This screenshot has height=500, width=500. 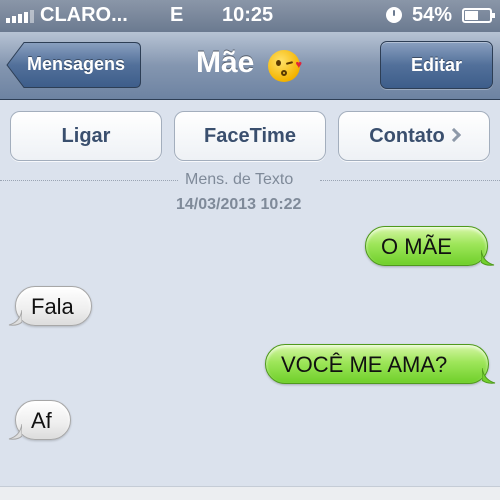 I want to click on chevron-right-icon, so click(x=453, y=135).